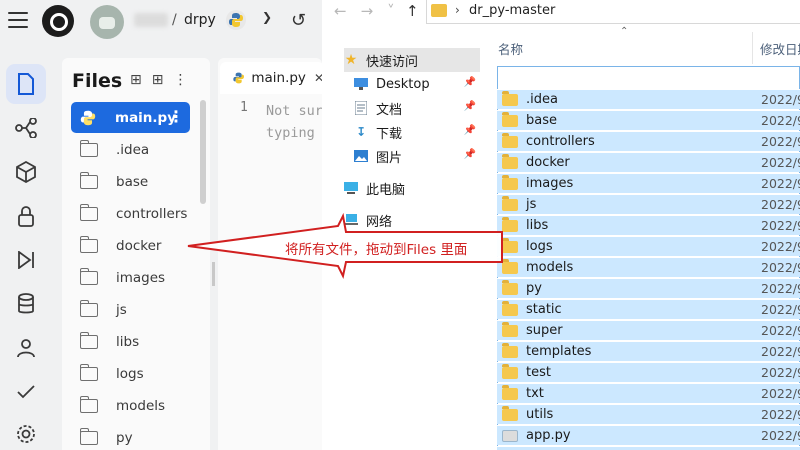 The image size is (800, 450). Describe the element at coordinates (648, 120) in the screenshot. I see `list-item: base 2022/9/` at that location.